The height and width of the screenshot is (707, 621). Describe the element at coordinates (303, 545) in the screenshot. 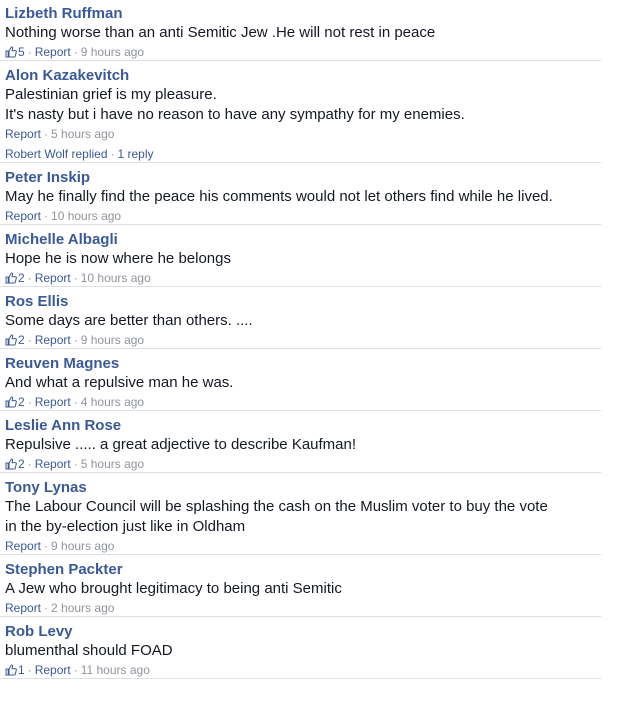

I see `comment-meta: Report · 9 hours ago` at that location.